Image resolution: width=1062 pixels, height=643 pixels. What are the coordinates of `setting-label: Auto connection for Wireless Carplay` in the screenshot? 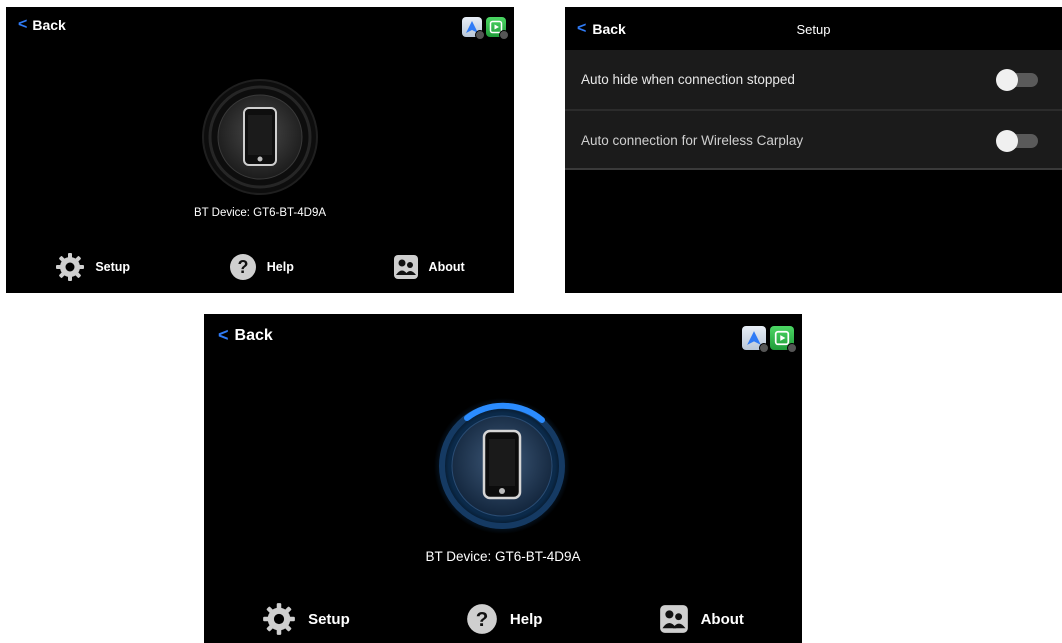 It's located at (692, 140).